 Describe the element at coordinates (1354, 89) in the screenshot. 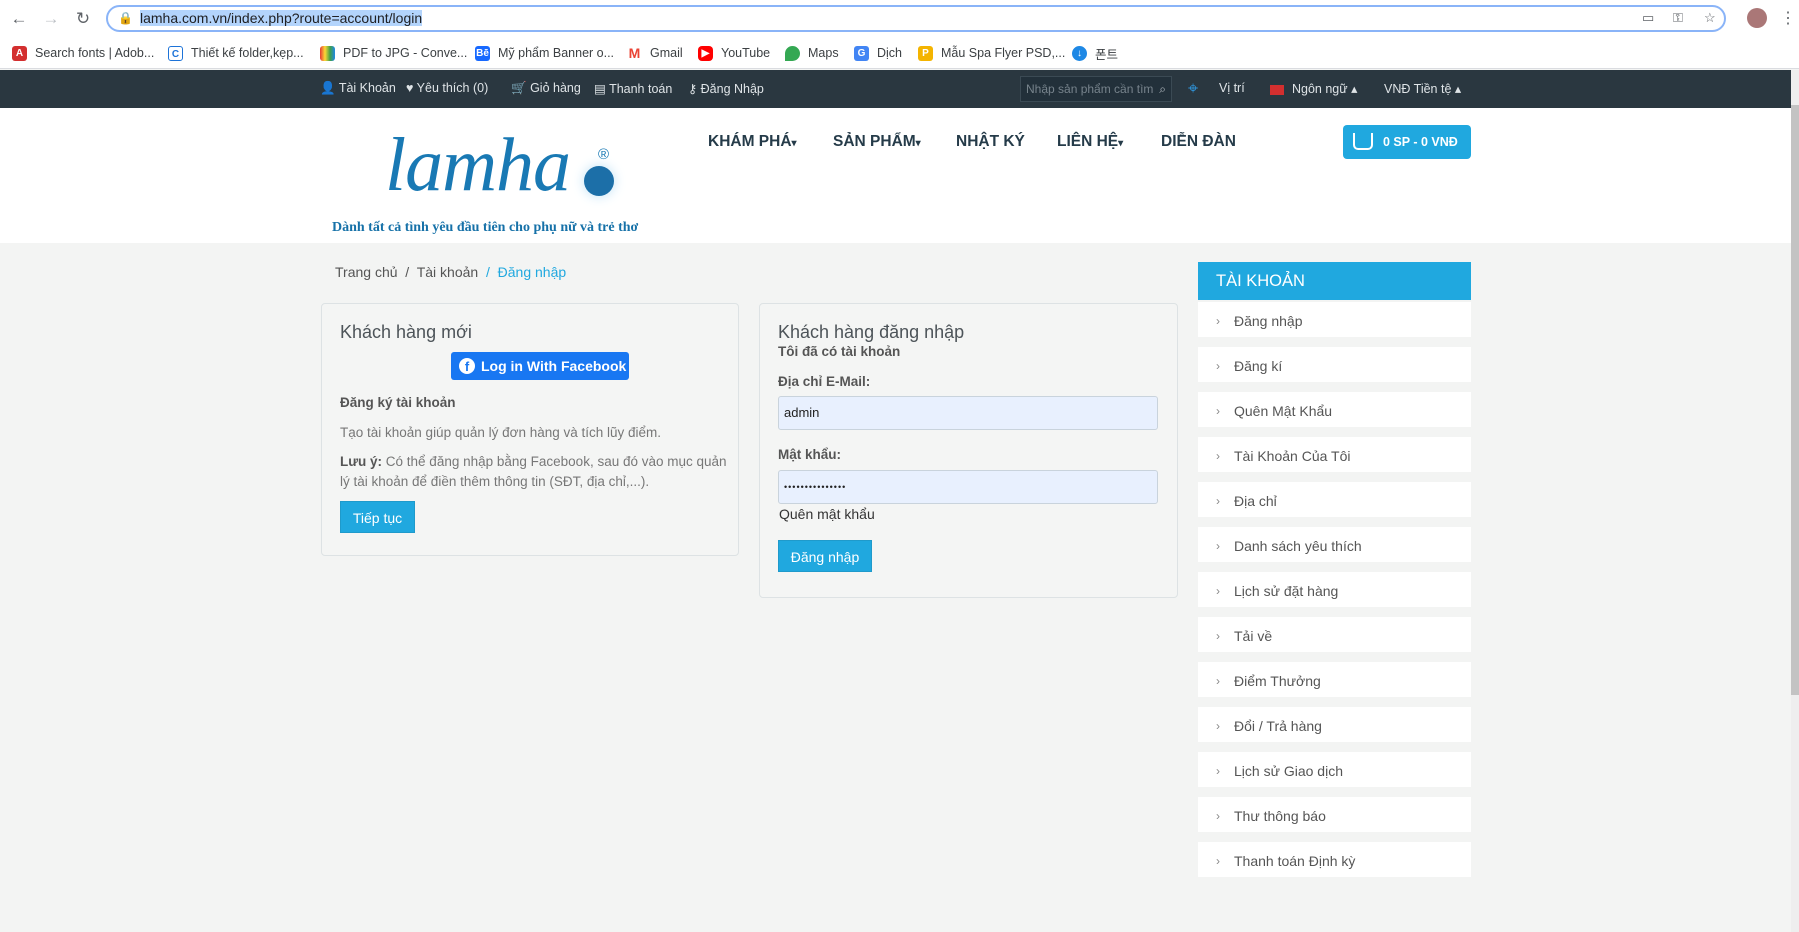

I see `caret-up-icon: ▴` at that location.